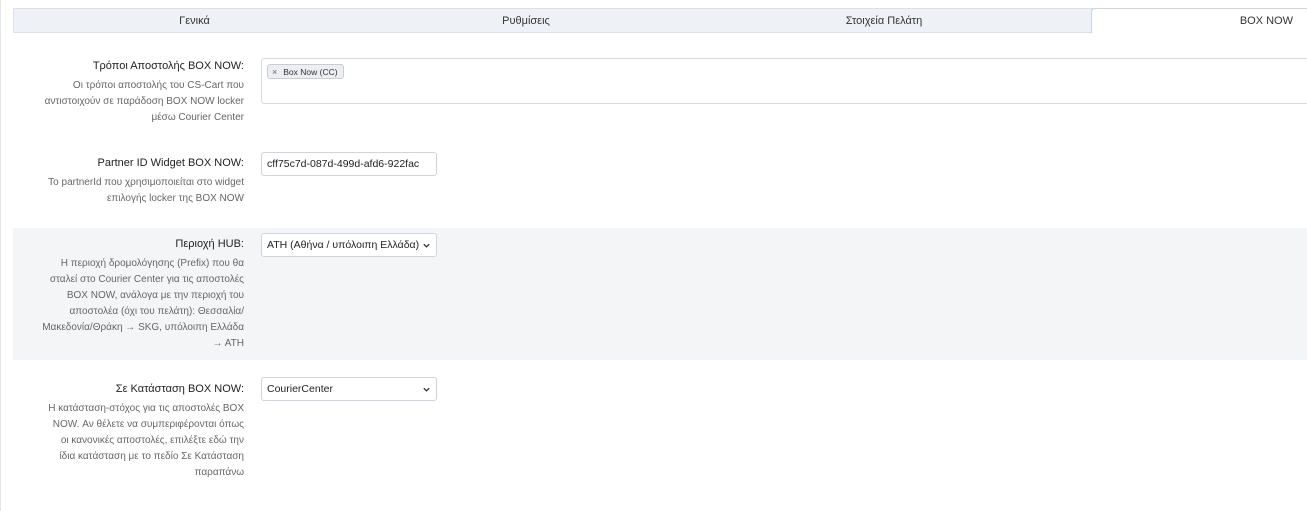 This screenshot has height=511, width=1307. What do you see at coordinates (146, 408) in the screenshot?
I see `description-line: Η κατάσταση-στόχος για τις αποστολές BOX` at bounding box center [146, 408].